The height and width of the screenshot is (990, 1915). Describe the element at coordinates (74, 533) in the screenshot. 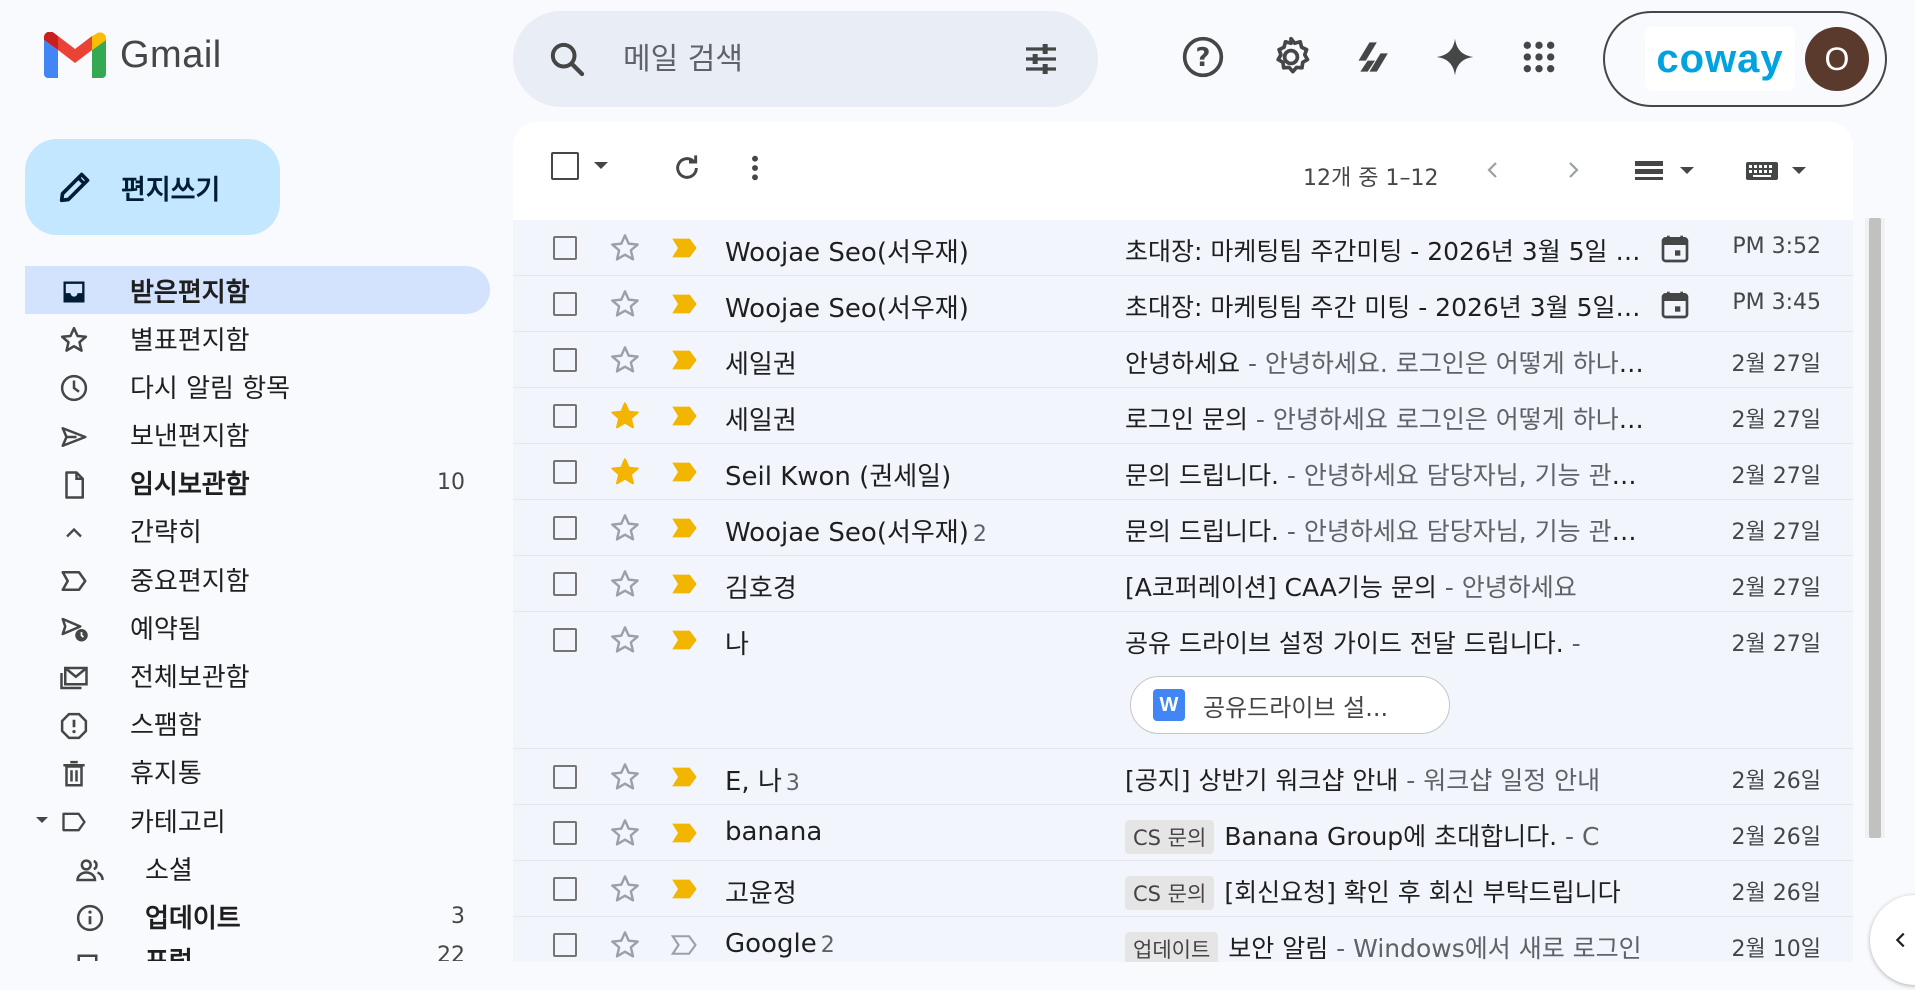

I see `chevron-up-icon` at that location.